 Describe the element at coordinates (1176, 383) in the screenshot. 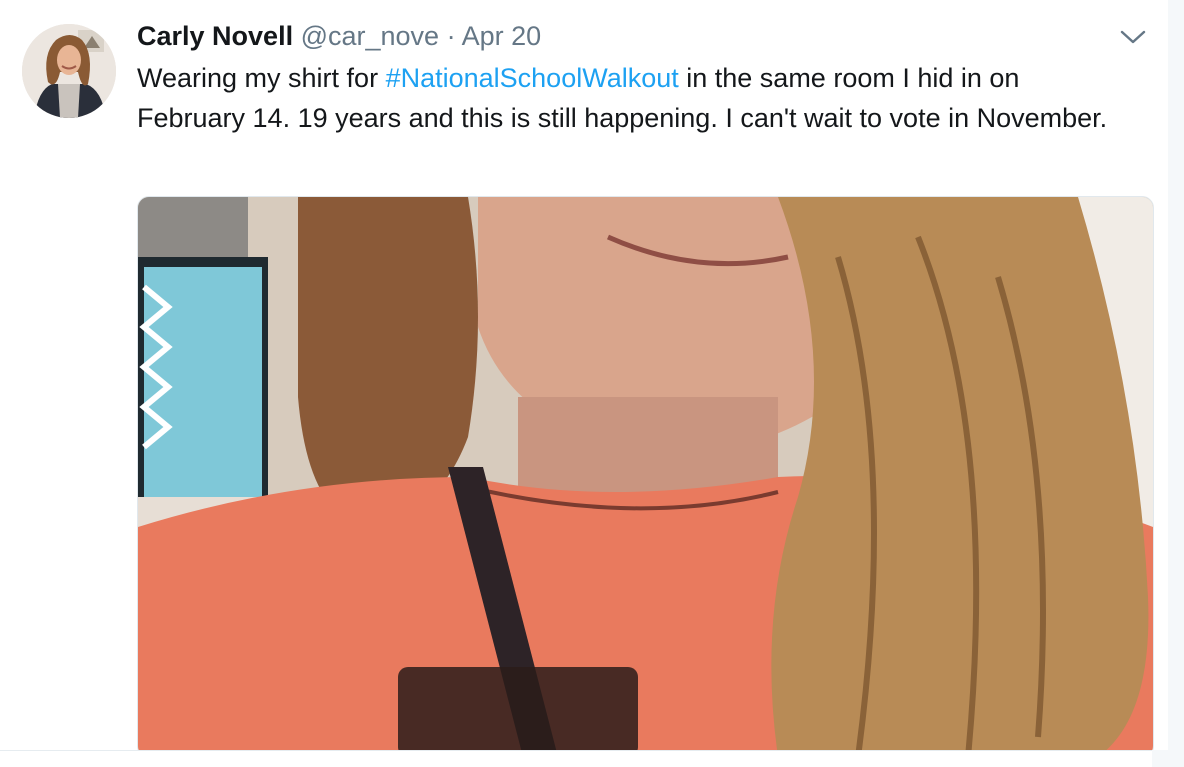

I see `page-gutter` at that location.